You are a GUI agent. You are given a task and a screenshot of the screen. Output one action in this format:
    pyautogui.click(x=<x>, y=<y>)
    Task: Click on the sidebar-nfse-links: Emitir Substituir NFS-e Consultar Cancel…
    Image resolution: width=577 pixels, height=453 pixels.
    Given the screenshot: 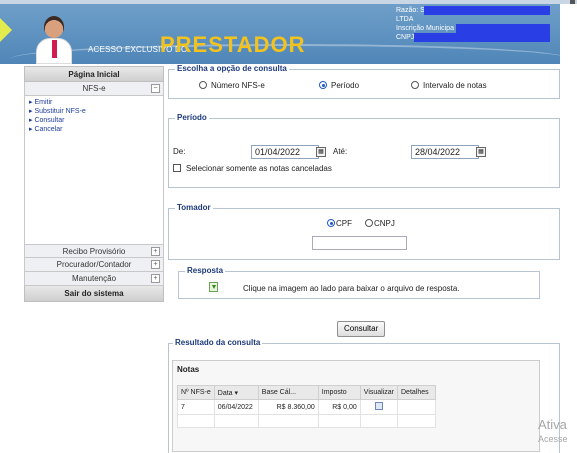 What is the action you would take?
    pyautogui.click(x=94, y=170)
    